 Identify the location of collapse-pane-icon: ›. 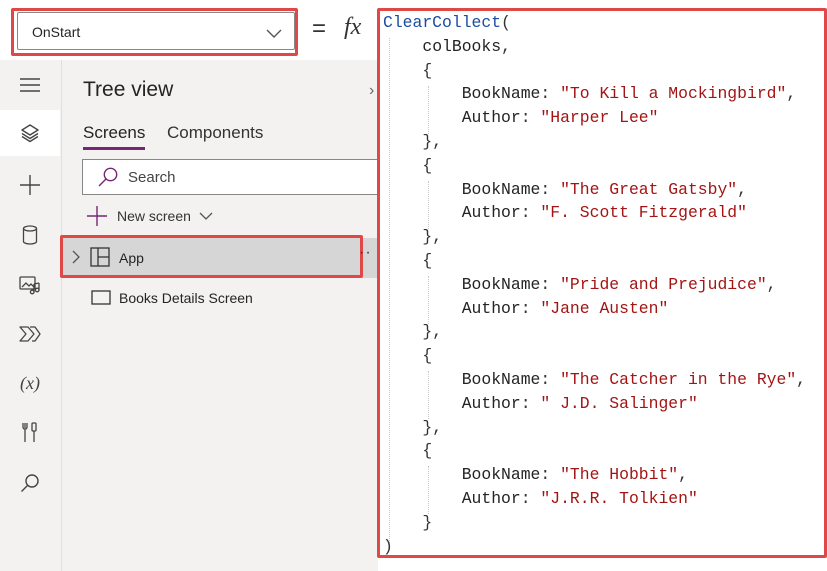
(371, 91).